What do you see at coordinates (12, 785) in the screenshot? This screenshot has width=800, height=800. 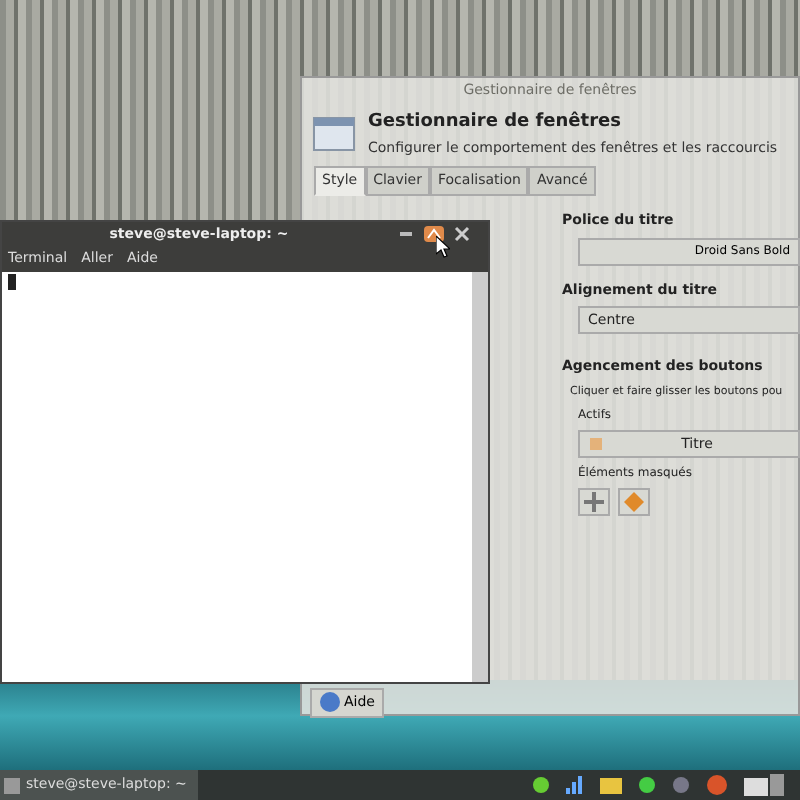 I see `terminal-icon` at bounding box center [12, 785].